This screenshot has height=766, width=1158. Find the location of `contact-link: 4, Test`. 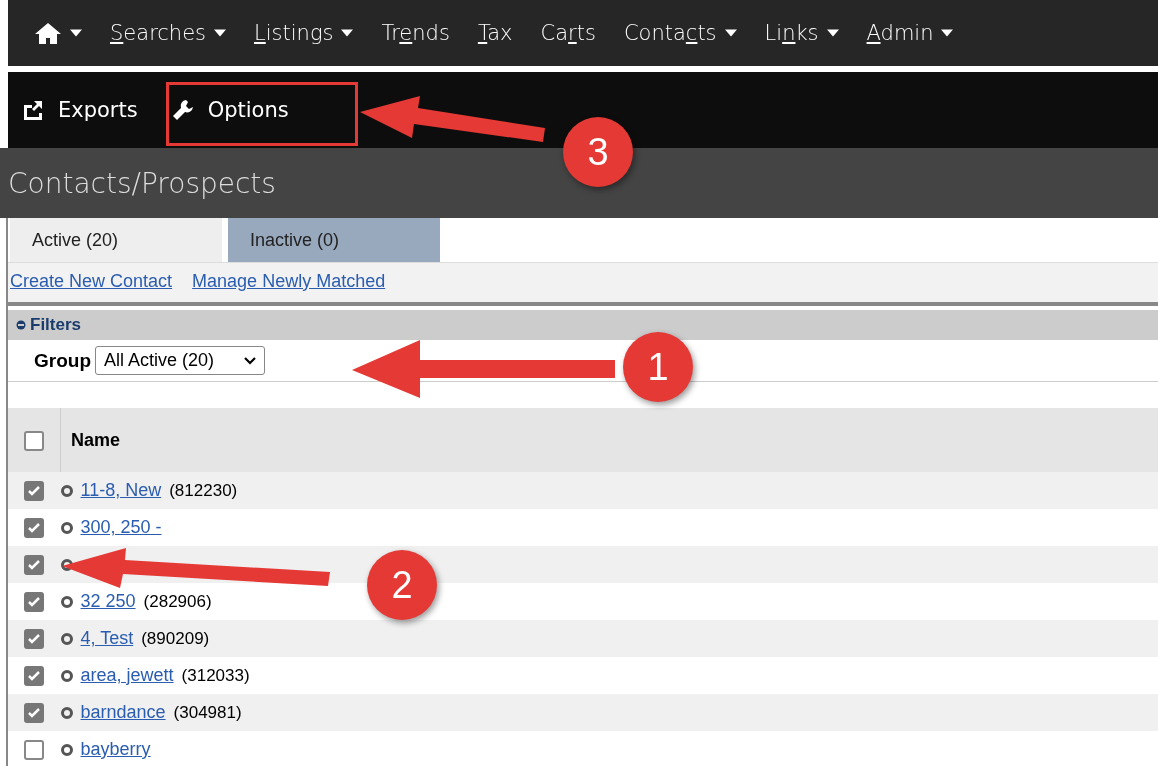

contact-link: 4, Test is located at coordinates (107, 638).